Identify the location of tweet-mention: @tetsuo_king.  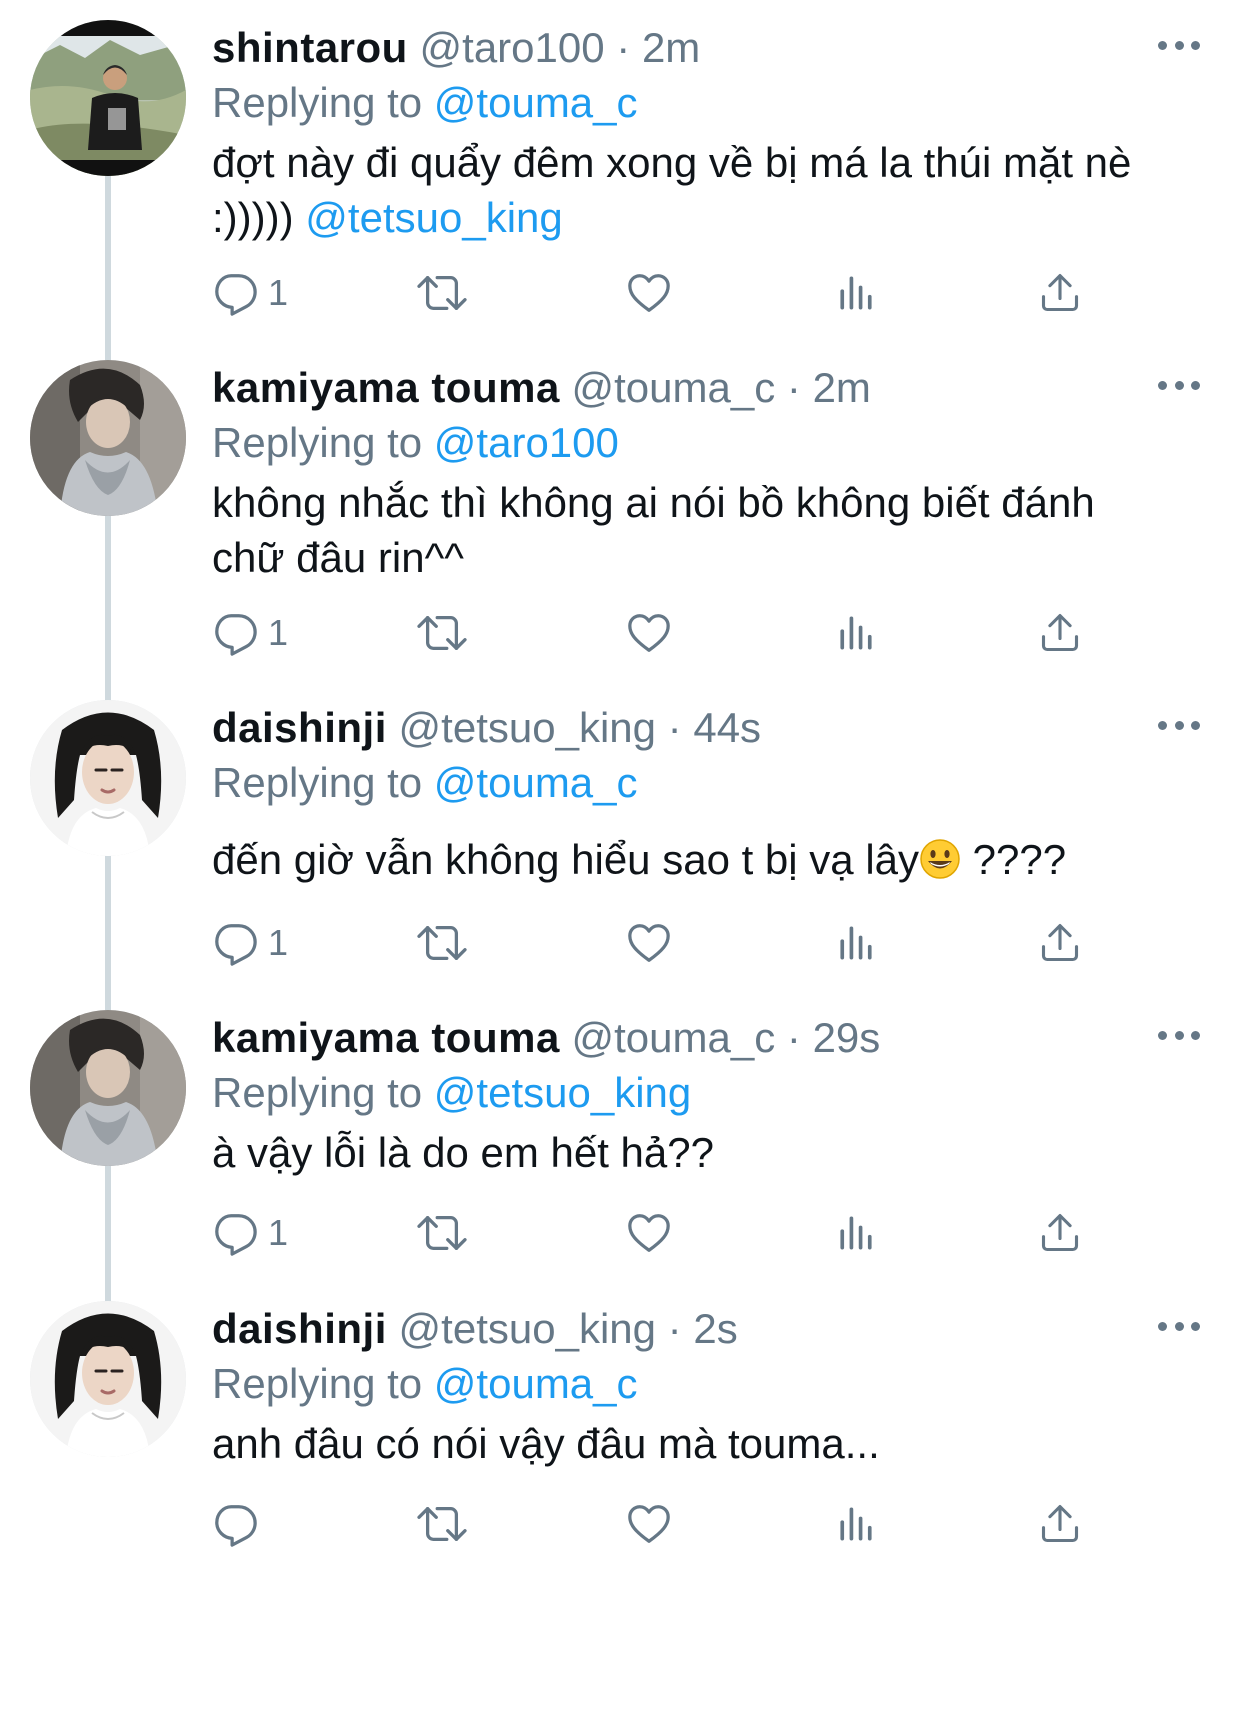
(433, 217).